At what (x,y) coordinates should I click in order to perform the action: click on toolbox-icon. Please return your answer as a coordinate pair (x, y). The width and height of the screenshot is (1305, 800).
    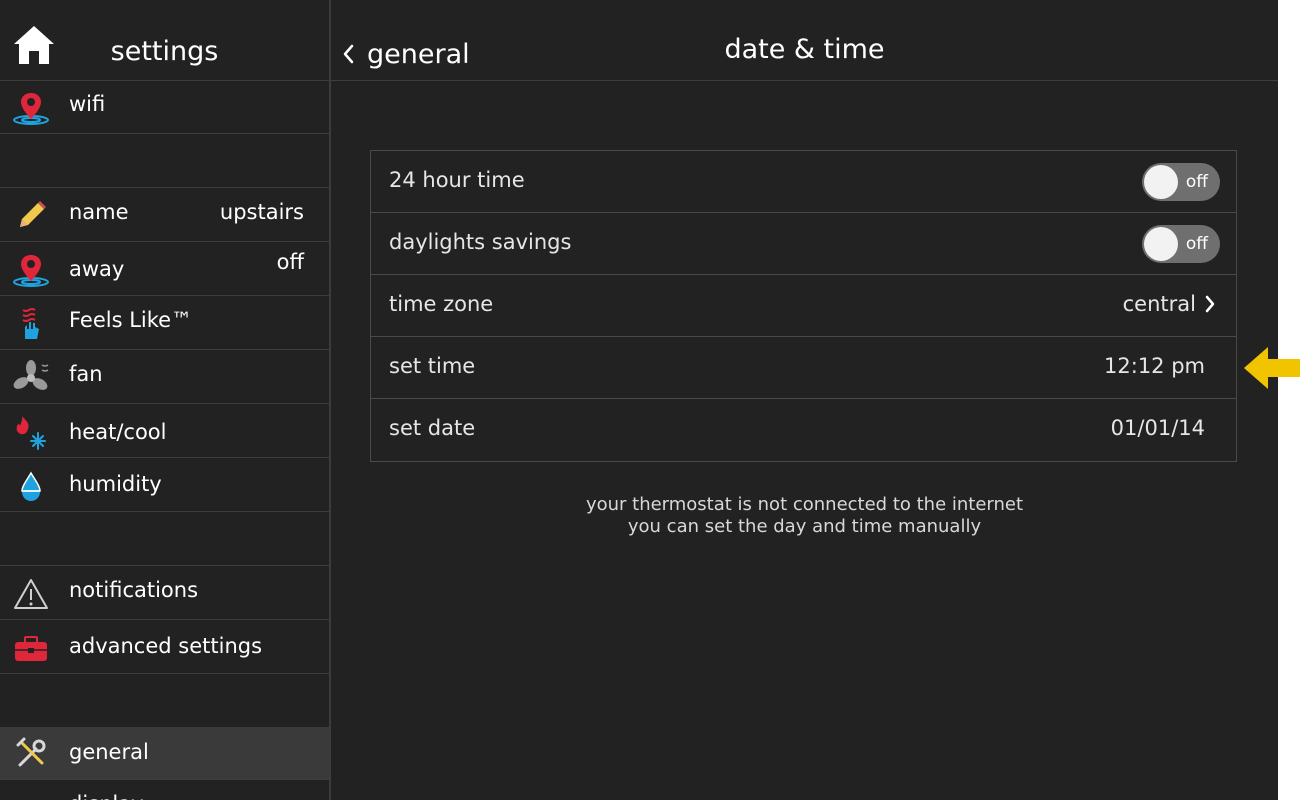
    Looking at the image, I should click on (31, 648).